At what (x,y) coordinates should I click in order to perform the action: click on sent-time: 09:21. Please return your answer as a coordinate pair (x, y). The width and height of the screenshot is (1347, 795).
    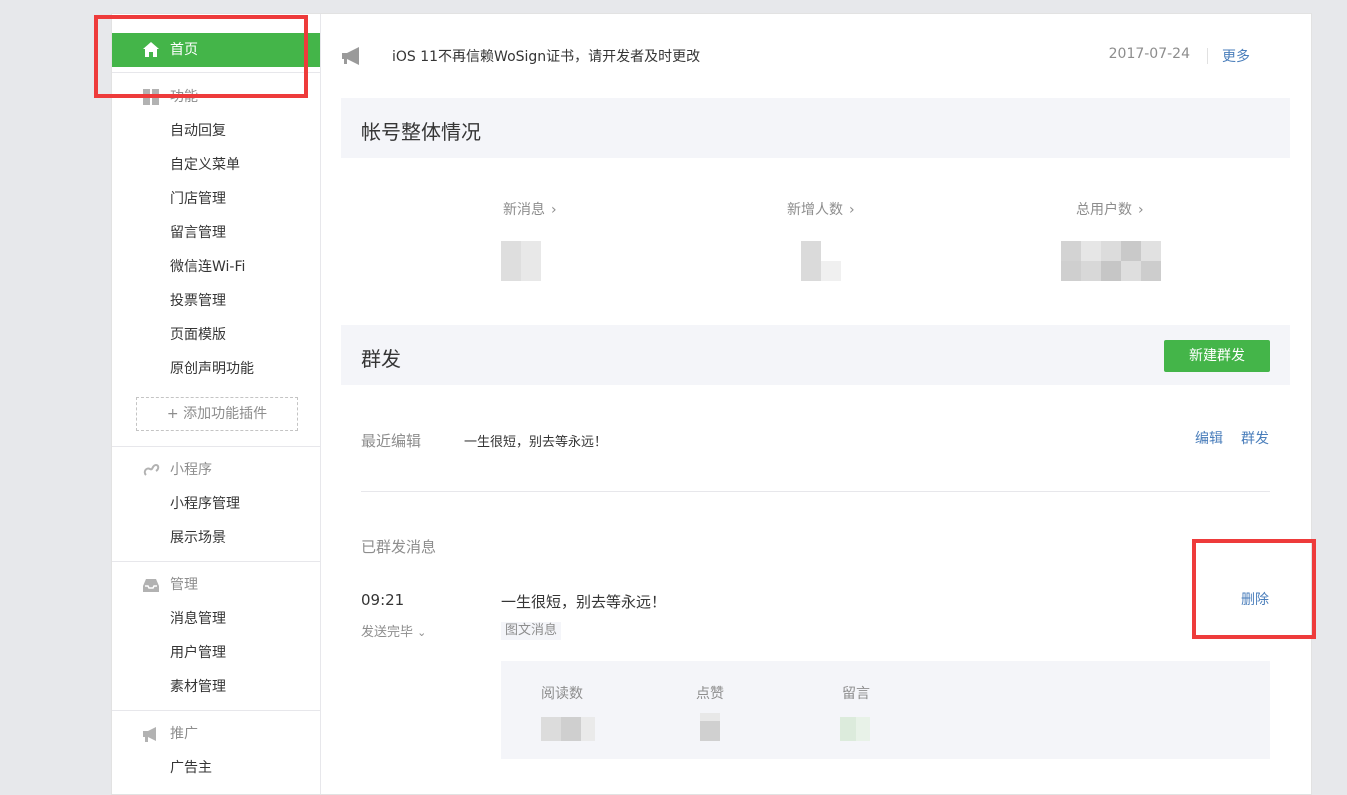
    Looking at the image, I should click on (383, 600).